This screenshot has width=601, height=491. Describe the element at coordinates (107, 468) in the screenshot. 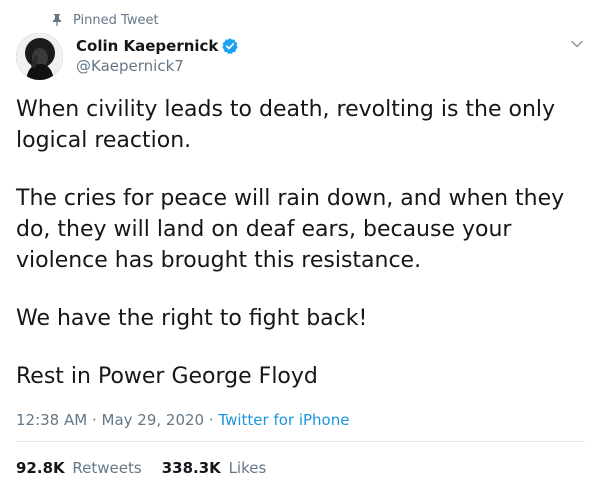

I see `retweets-label: Retweets` at that location.